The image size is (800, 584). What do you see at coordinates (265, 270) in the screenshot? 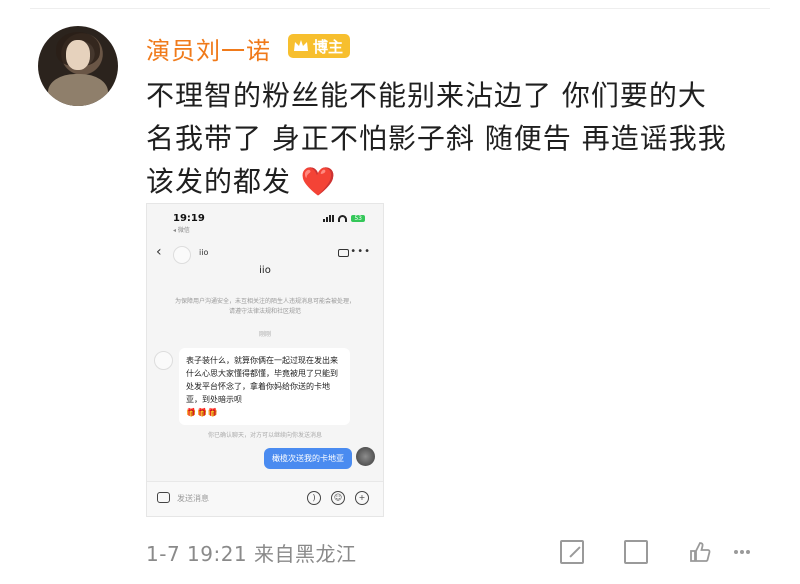
I see `chat-title: iio` at bounding box center [265, 270].